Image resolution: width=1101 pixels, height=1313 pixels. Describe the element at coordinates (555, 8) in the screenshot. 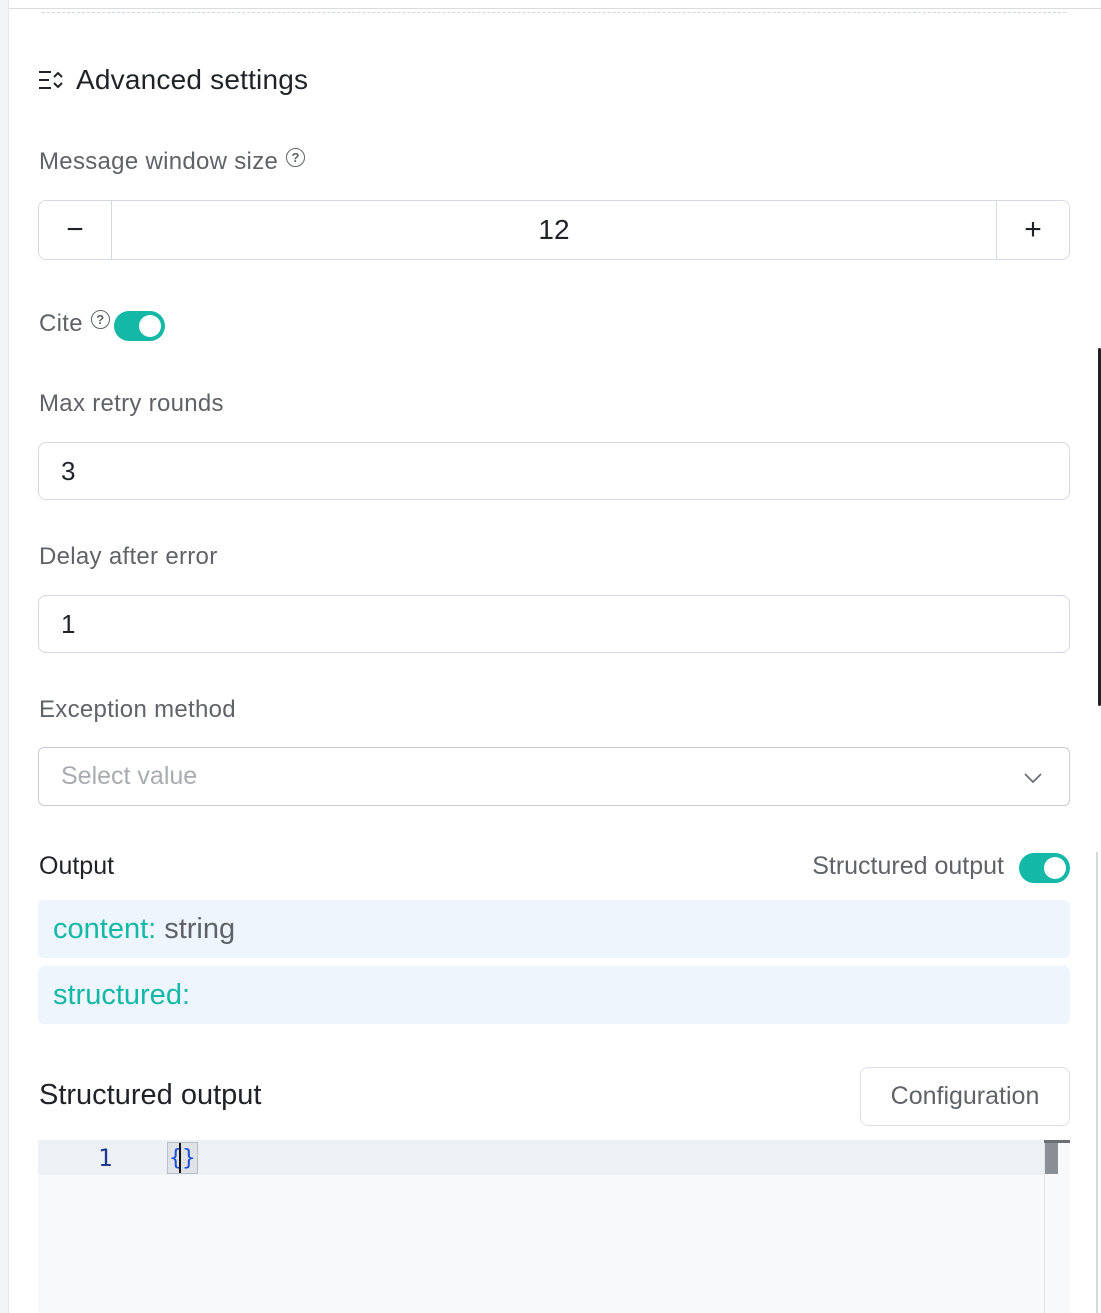

I see `top-divider` at that location.